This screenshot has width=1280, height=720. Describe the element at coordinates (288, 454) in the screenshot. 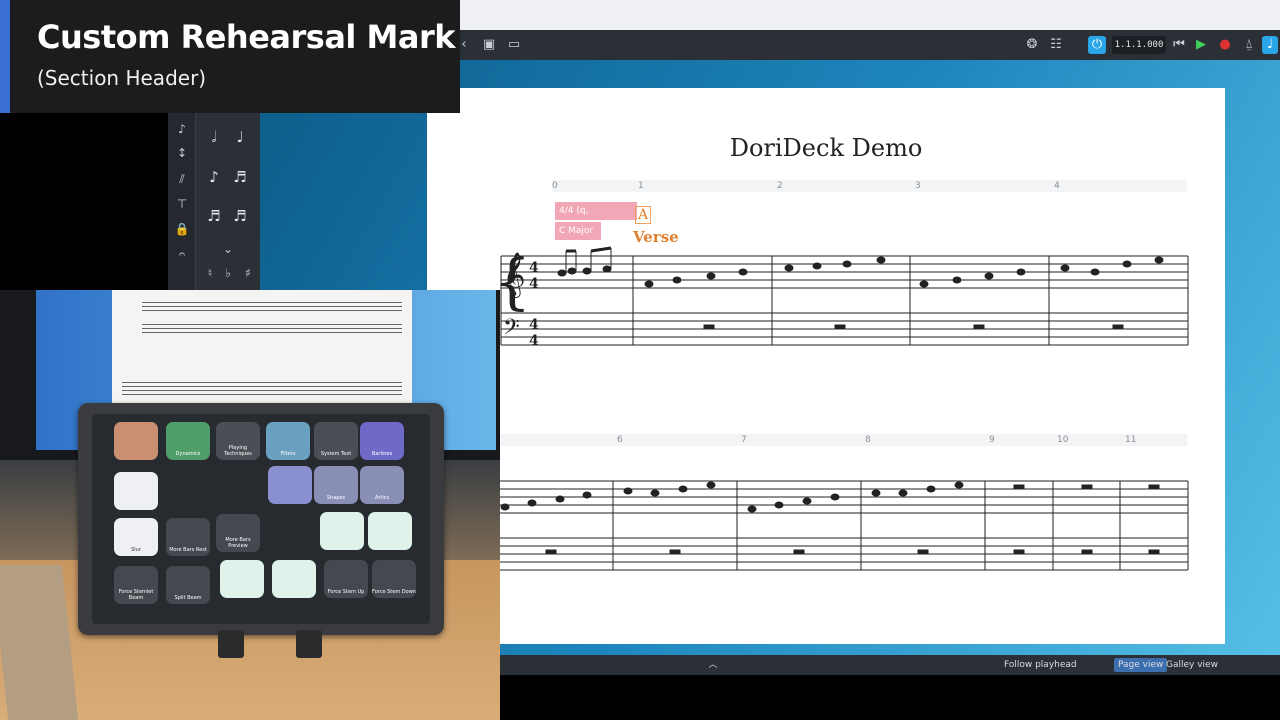

I see `tablet-key-label: Filters` at that location.